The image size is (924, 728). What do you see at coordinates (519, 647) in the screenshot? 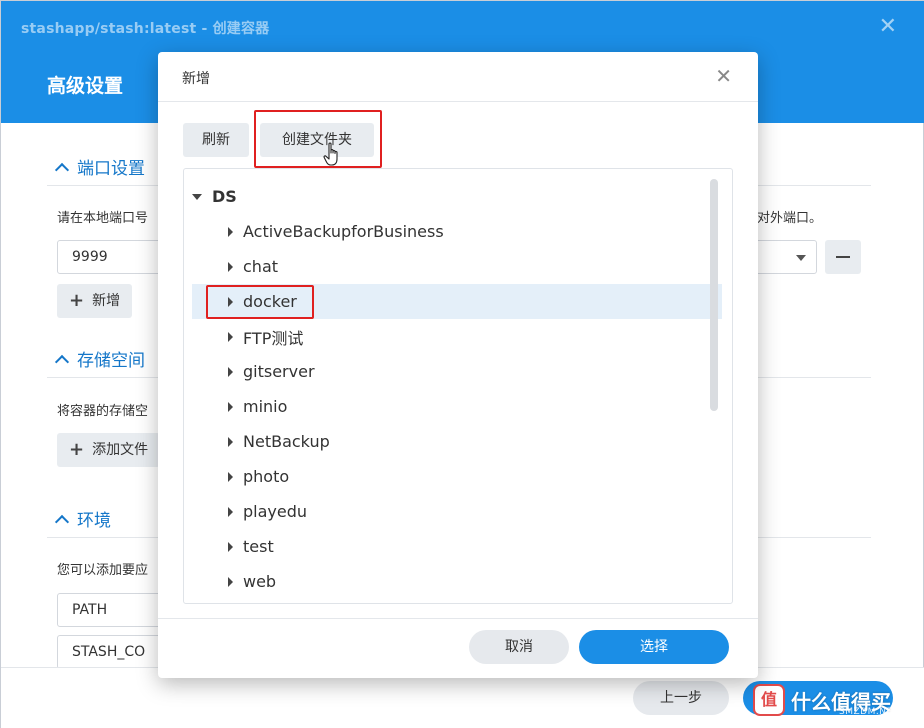
I see `cancel-button: 取消` at bounding box center [519, 647].